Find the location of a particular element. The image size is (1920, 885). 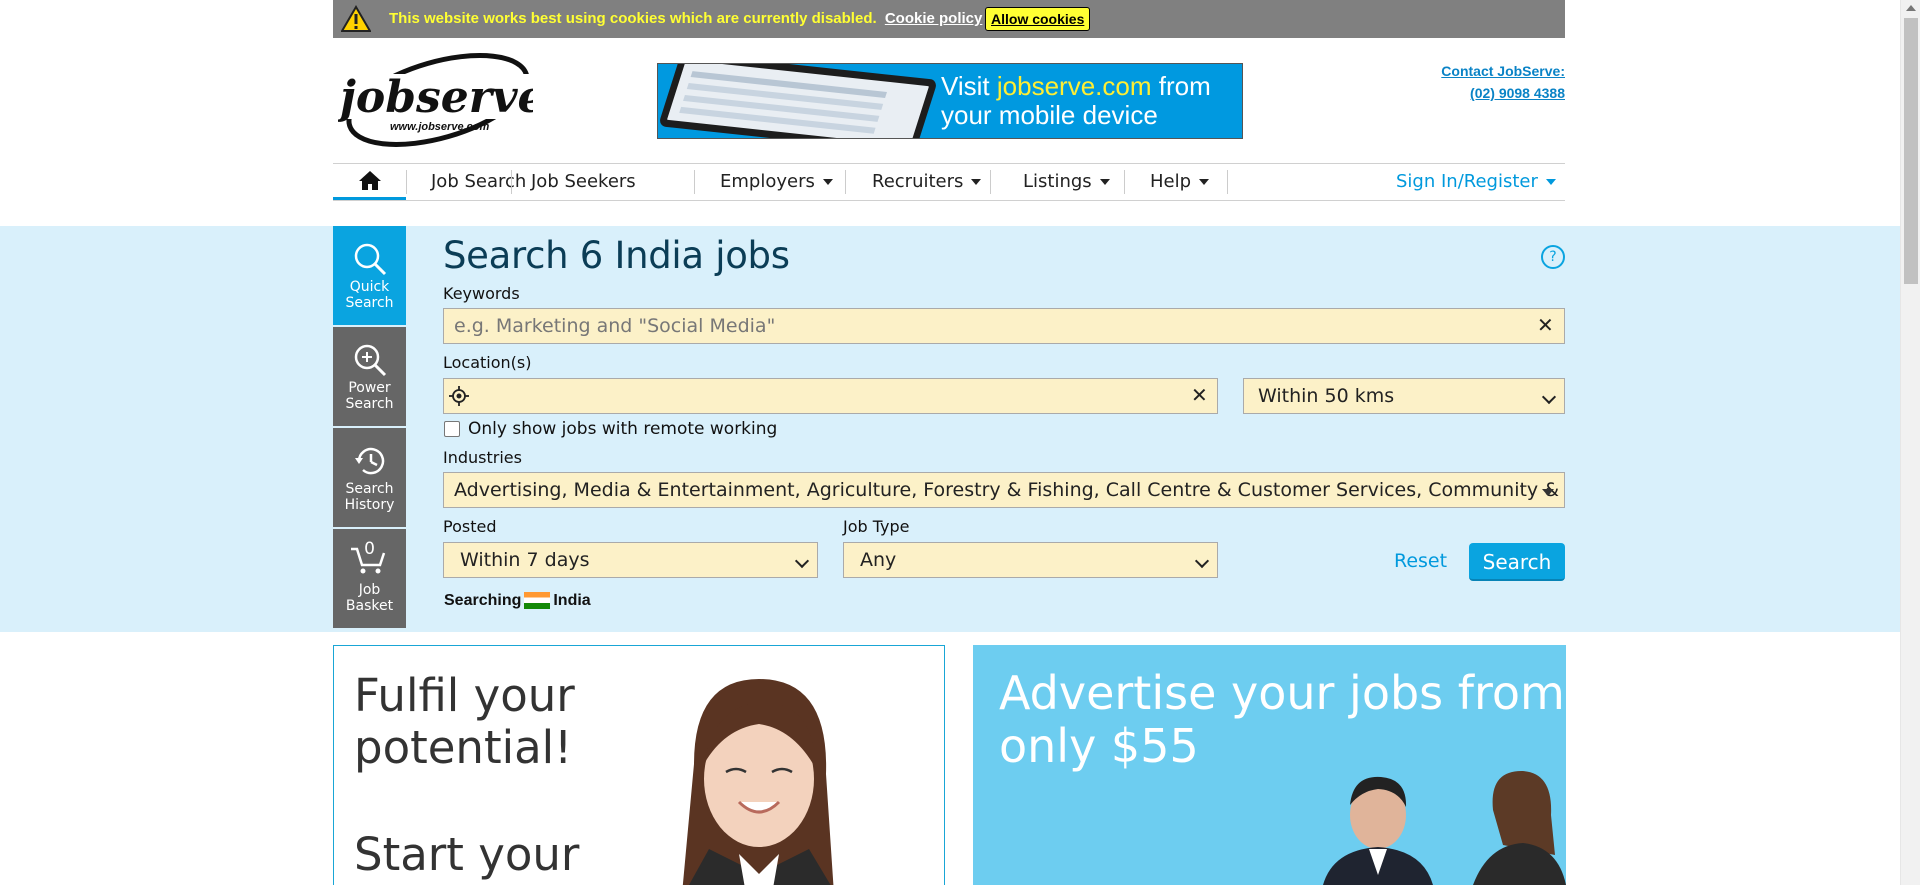

allow-cookies-button: Allow cookies is located at coordinates (1038, 19).